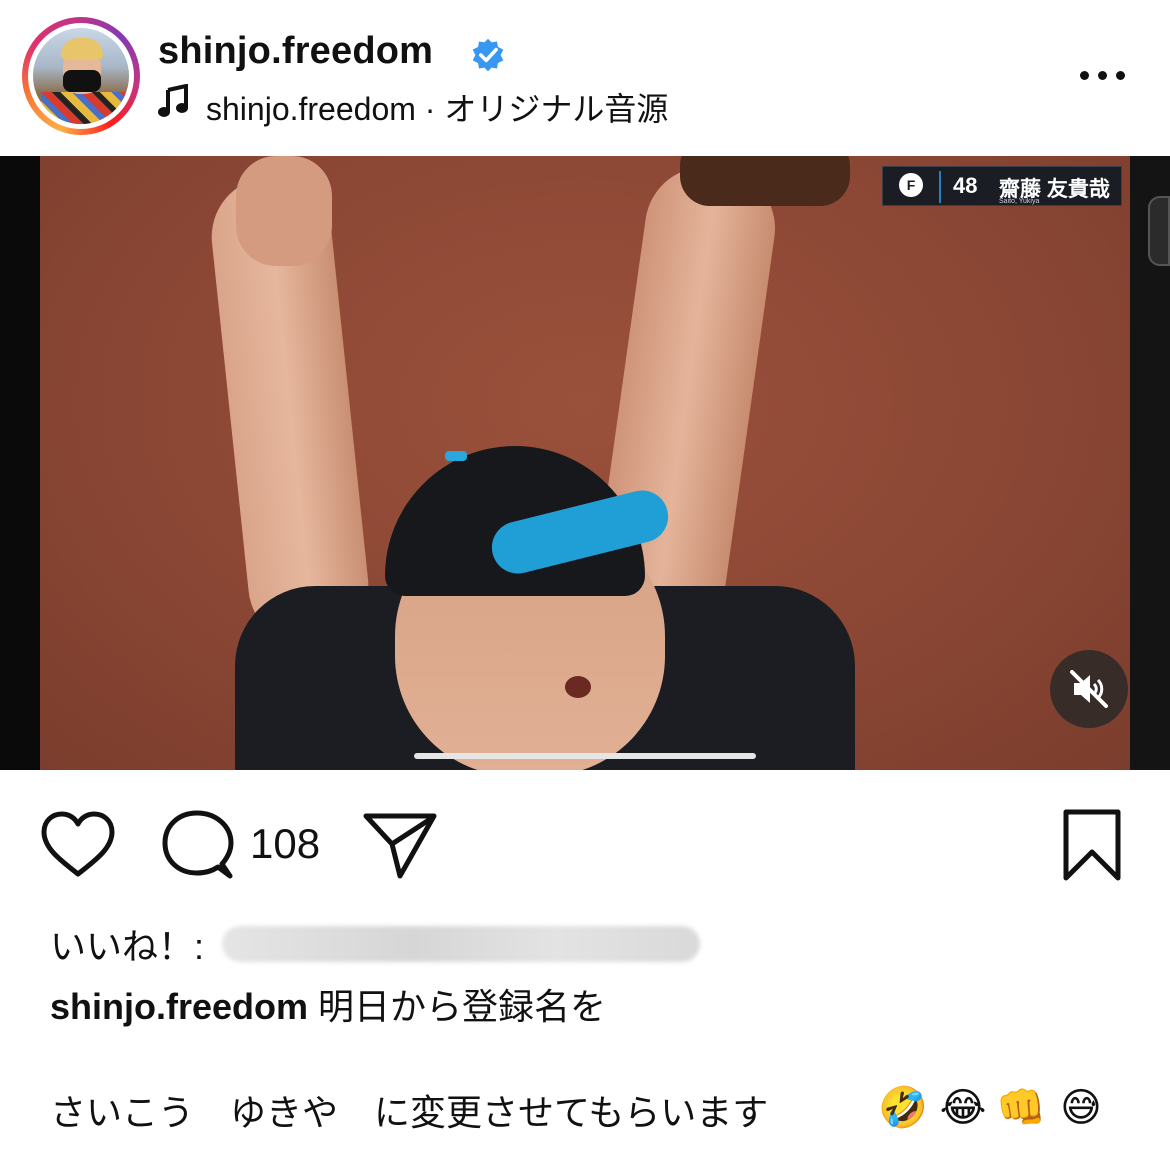 This screenshot has height=1150, width=1170. I want to click on avatar, so click(81, 76).